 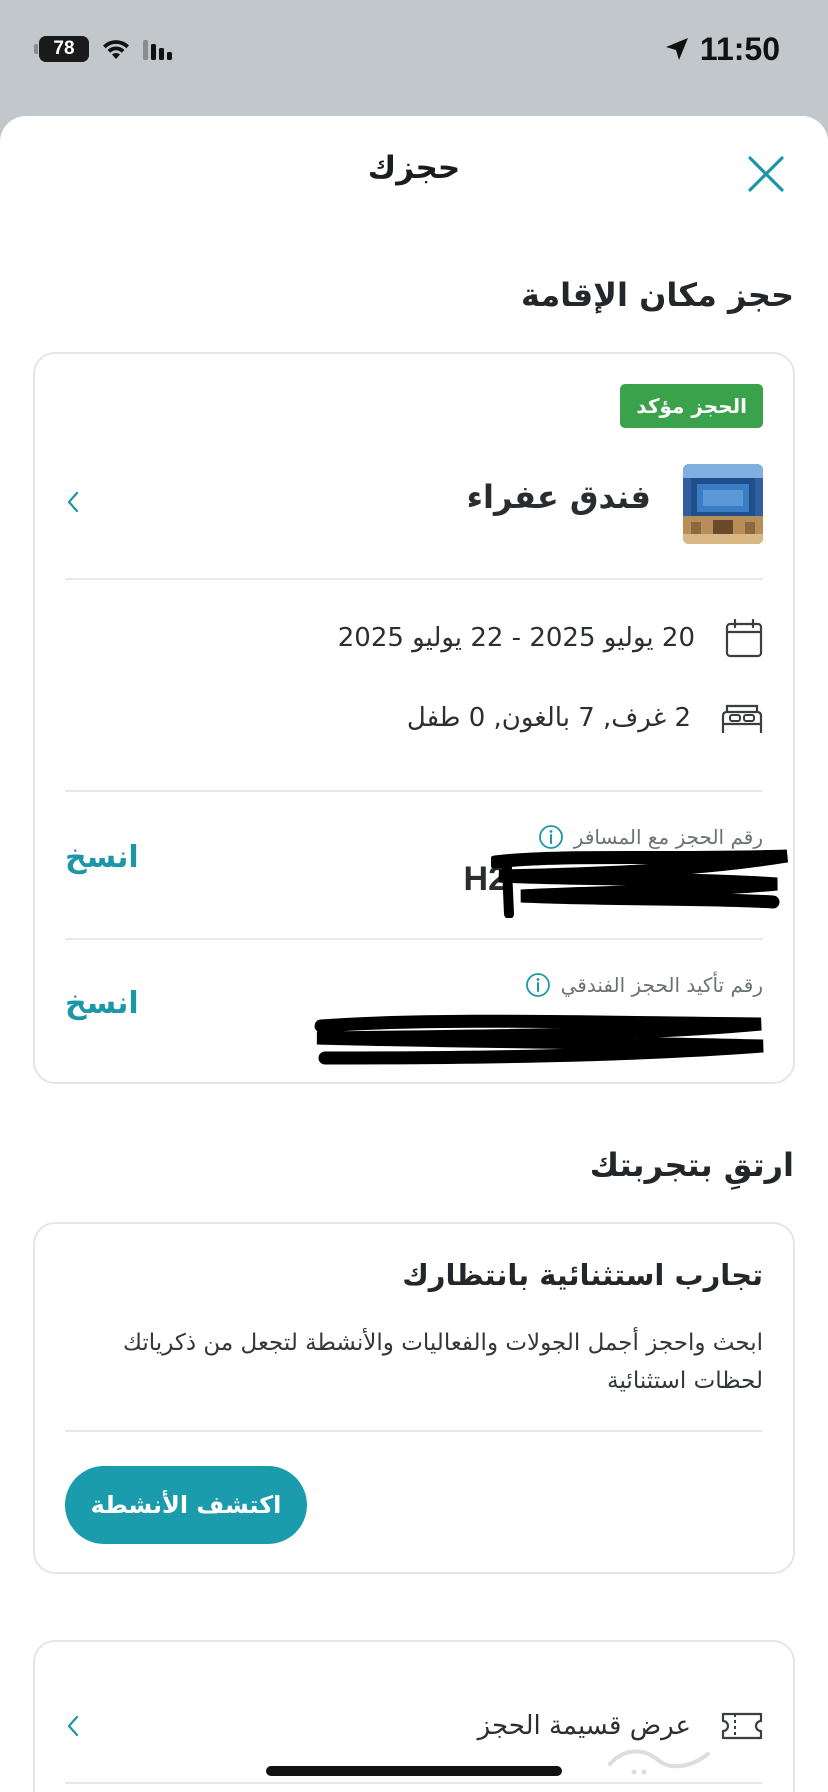 I want to click on accommodation-section-title: حجز مكان الإقامة, so click(x=657, y=295).